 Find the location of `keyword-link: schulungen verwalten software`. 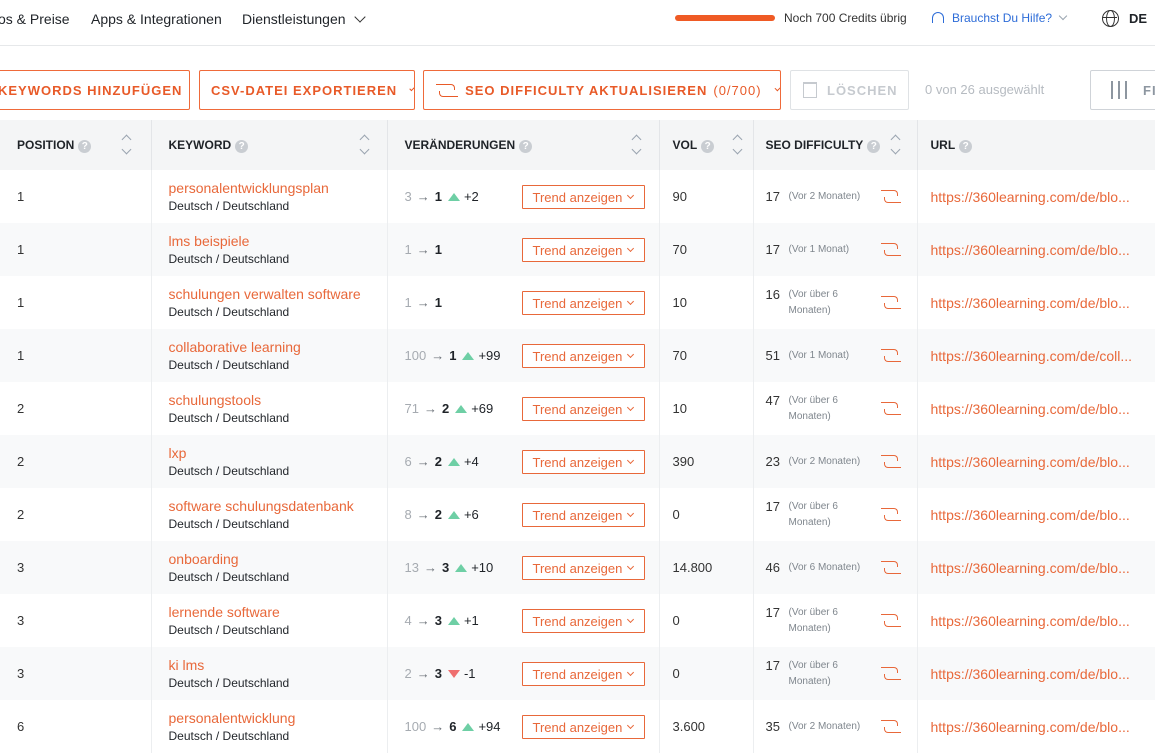

keyword-link: schulungen verwalten software is located at coordinates (278, 294).